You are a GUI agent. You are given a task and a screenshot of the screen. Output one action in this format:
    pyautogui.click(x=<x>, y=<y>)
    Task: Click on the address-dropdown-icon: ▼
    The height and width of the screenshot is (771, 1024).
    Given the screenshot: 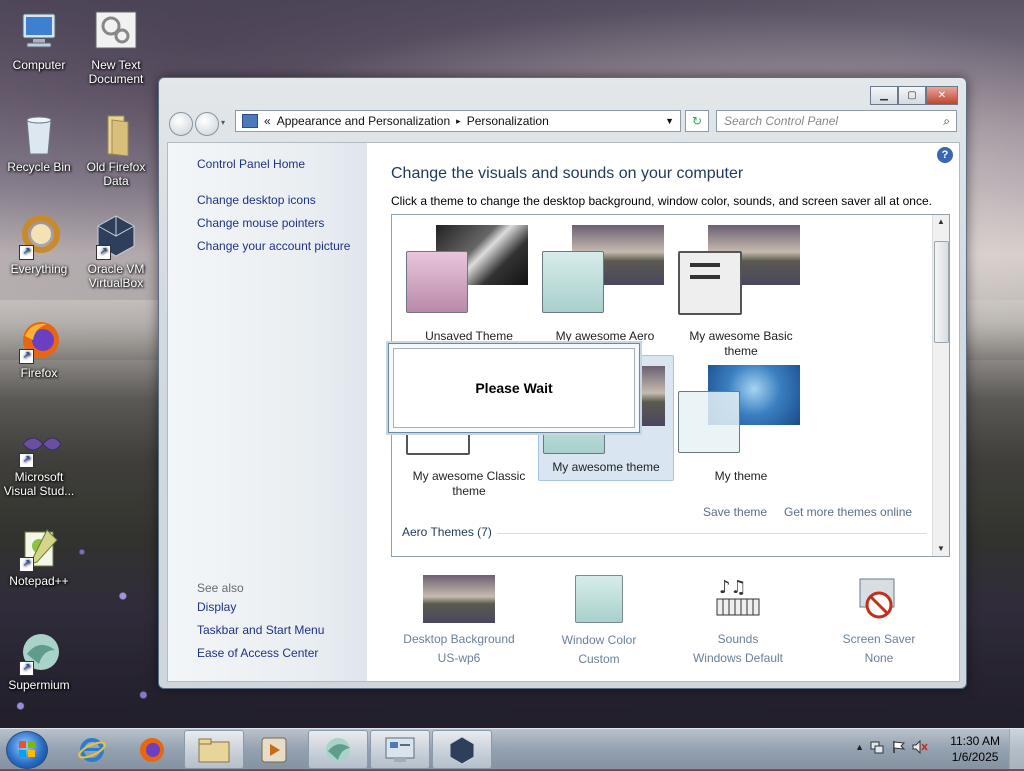 What is the action you would take?
    pyautogui.click(x=669, y=121)
    